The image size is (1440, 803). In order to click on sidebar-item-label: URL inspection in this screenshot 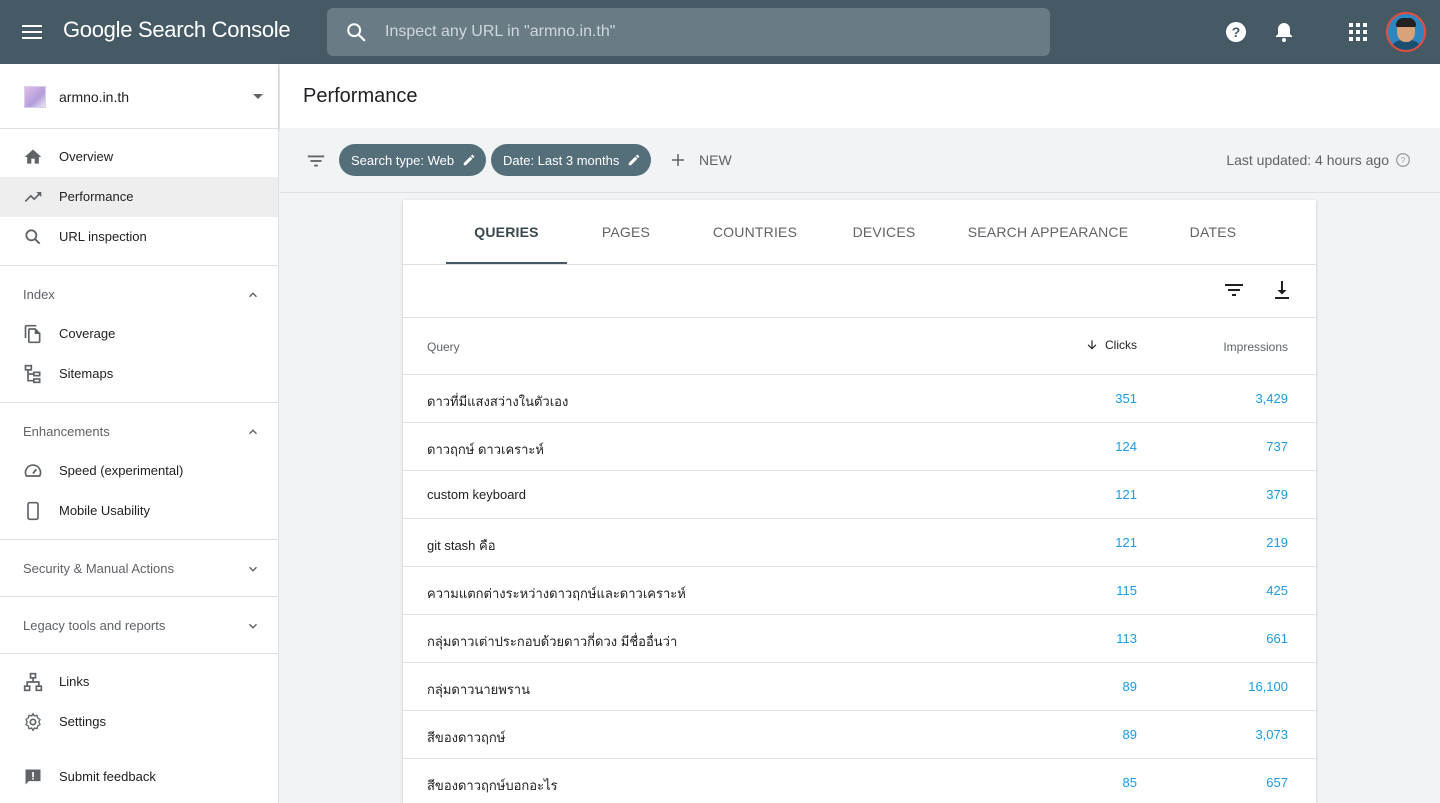, I will do `click(103, 236)`.